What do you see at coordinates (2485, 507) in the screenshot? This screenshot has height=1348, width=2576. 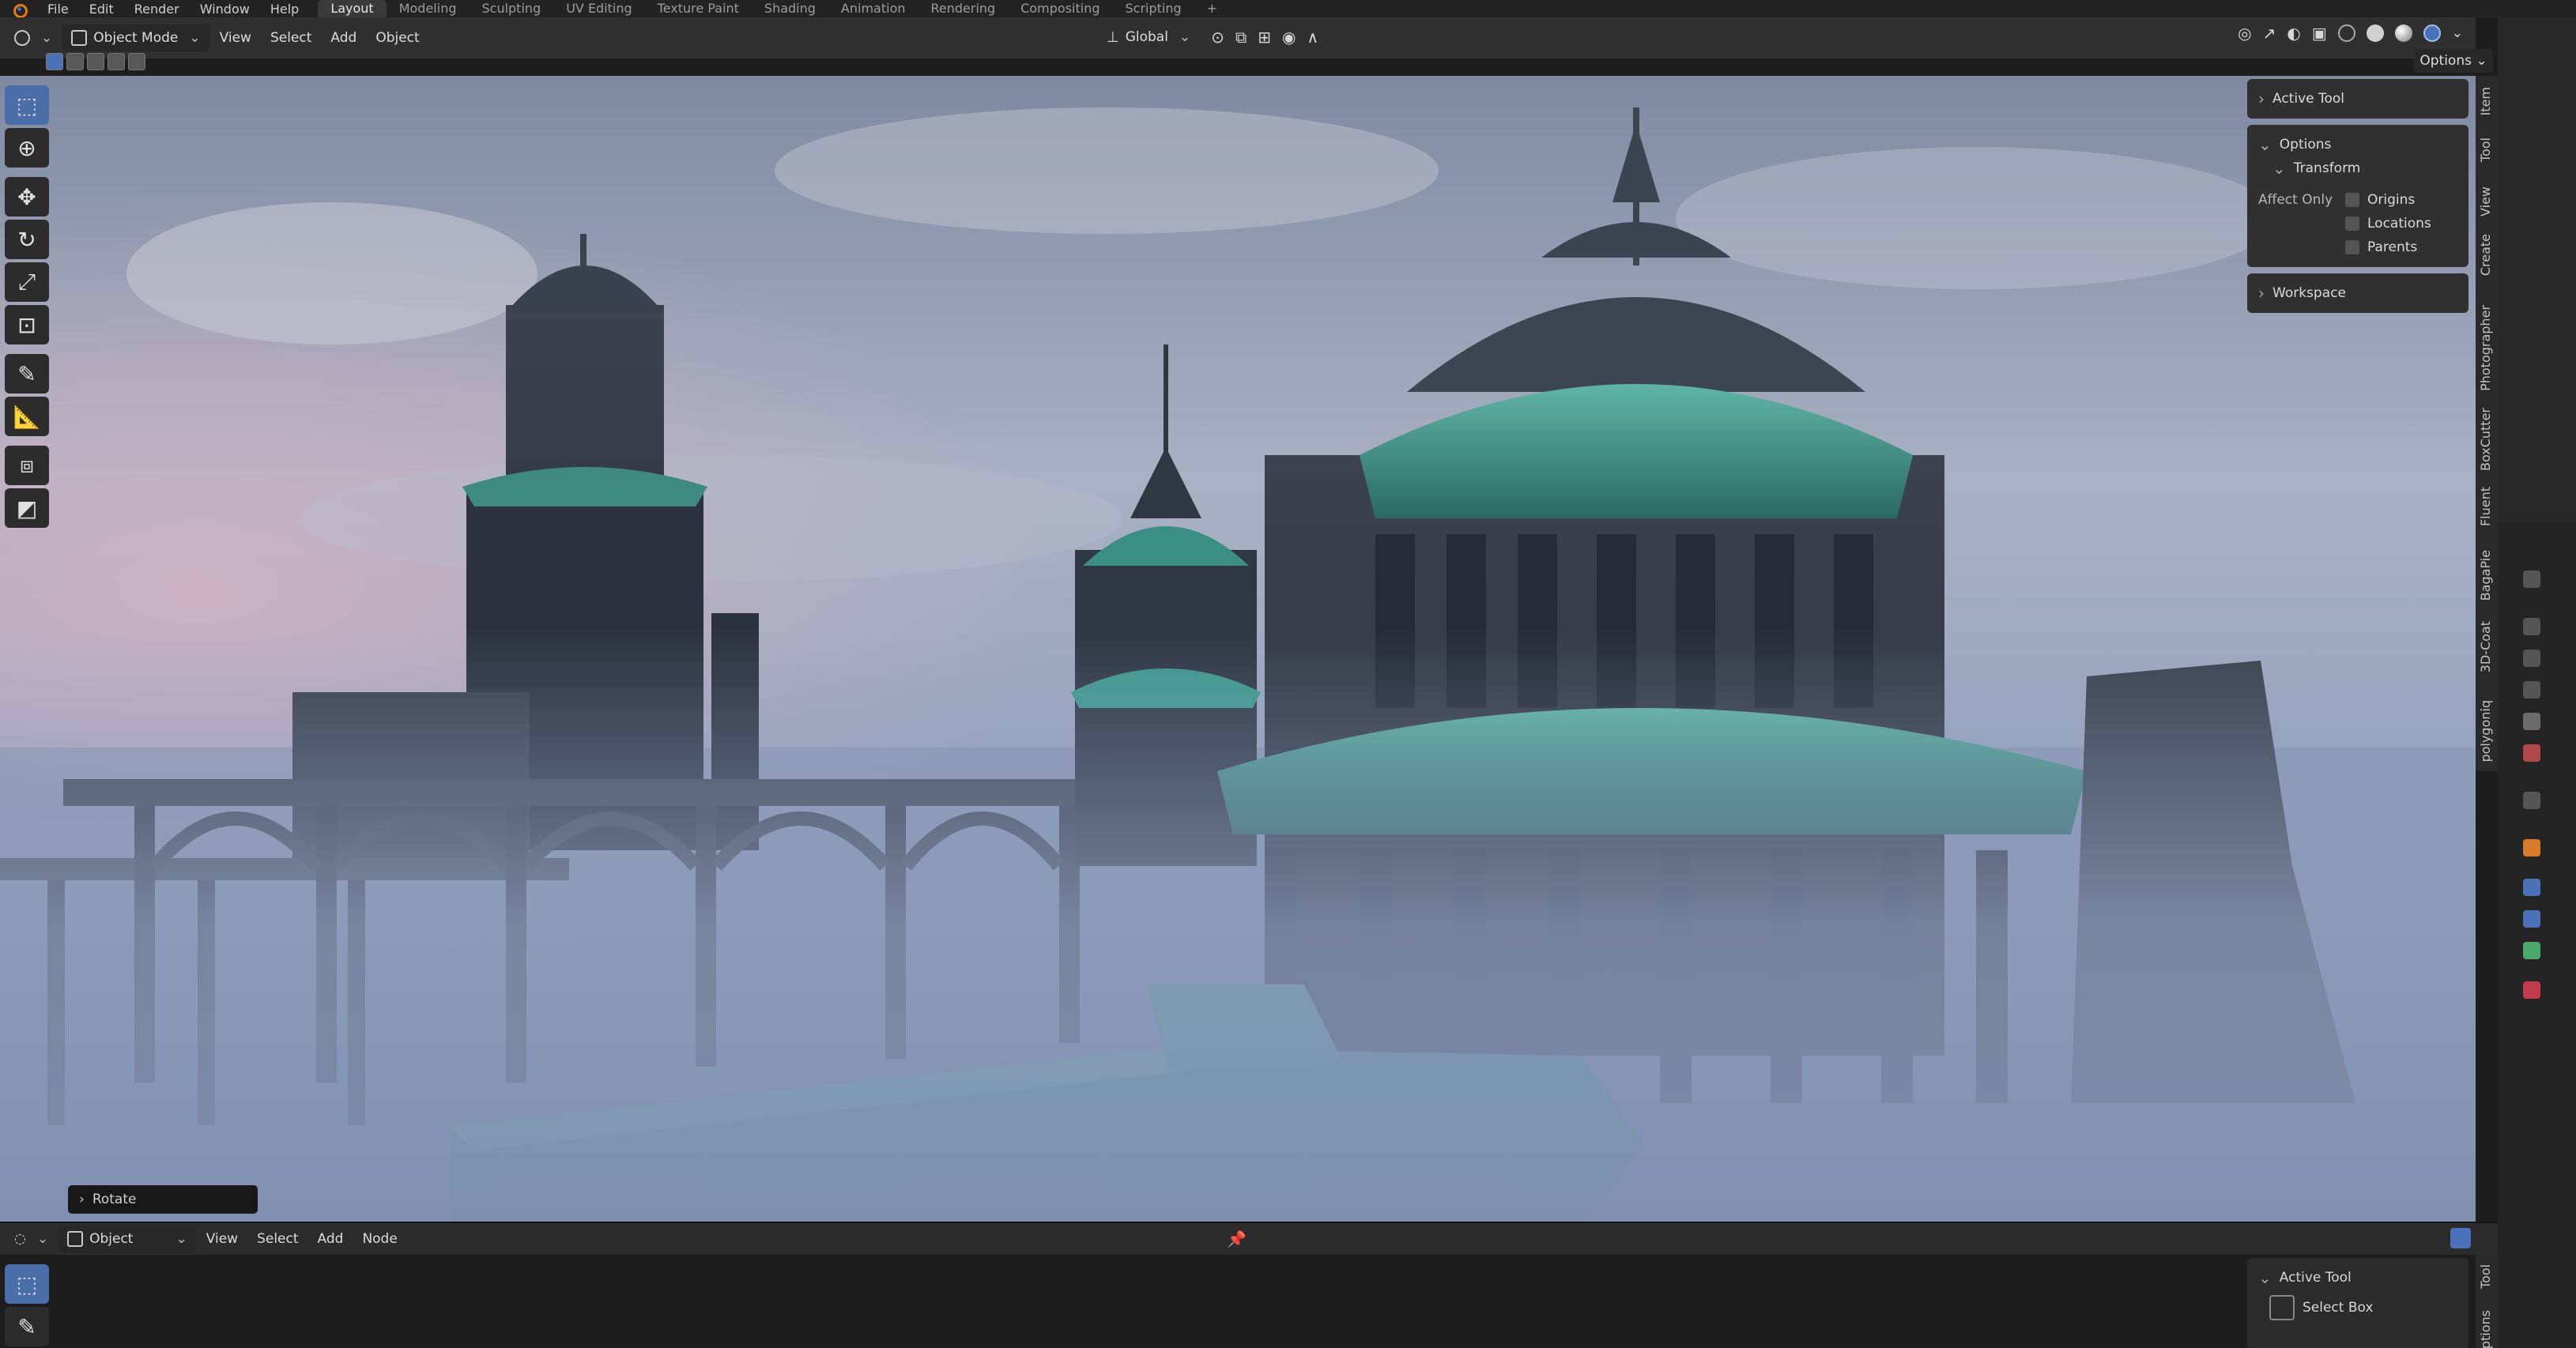 I see `tab-fluent: Fluent` at bounding box center [2485, 507].